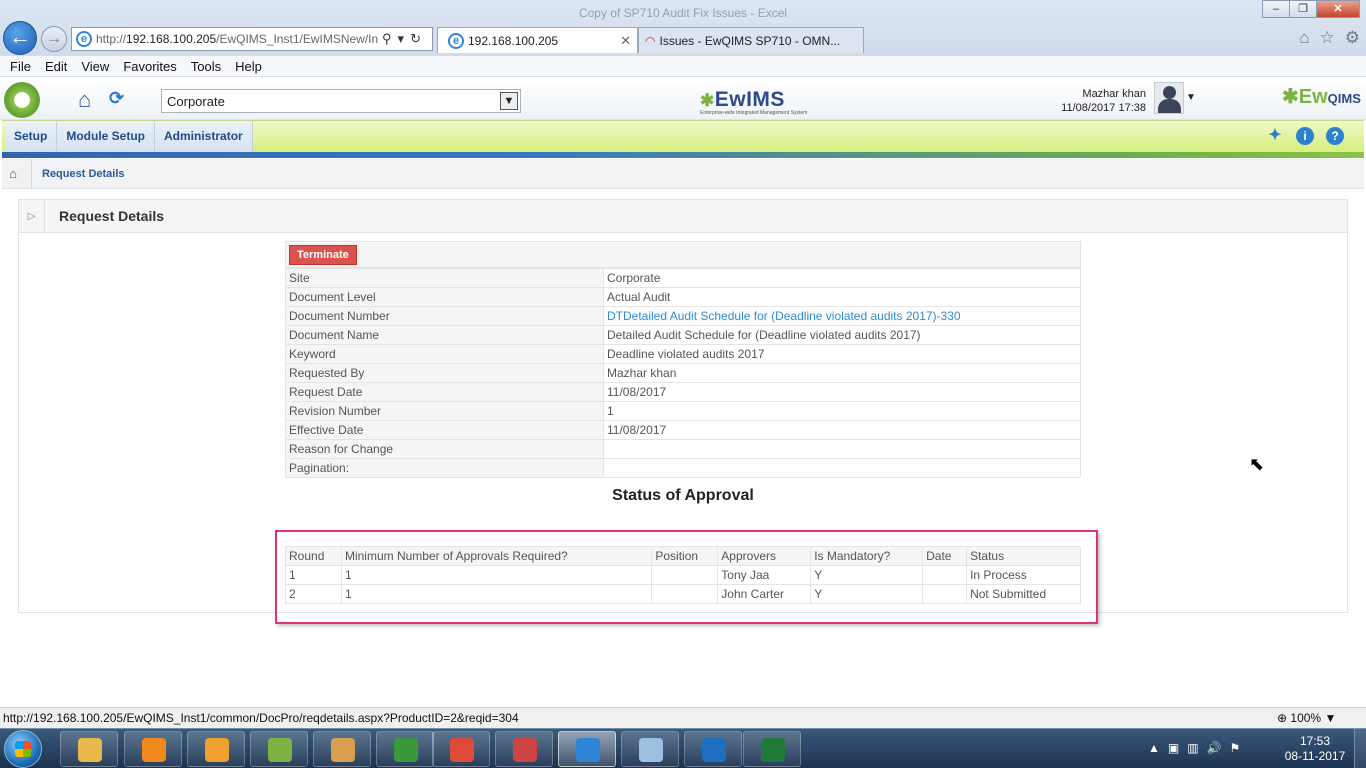 This screenshot has height=768, width=1366. I want to click on minimize-button: –, so click(1276, 9).